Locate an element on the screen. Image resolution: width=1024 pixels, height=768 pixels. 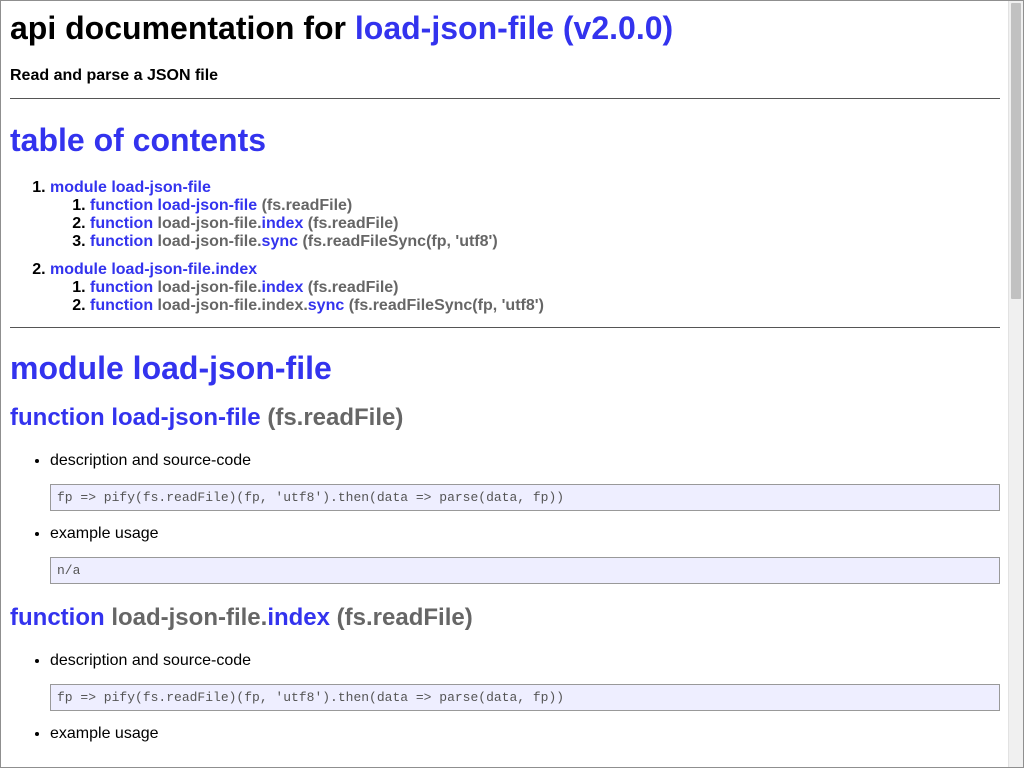
toc-heading: table of contents is located at coordinates (509, 140).